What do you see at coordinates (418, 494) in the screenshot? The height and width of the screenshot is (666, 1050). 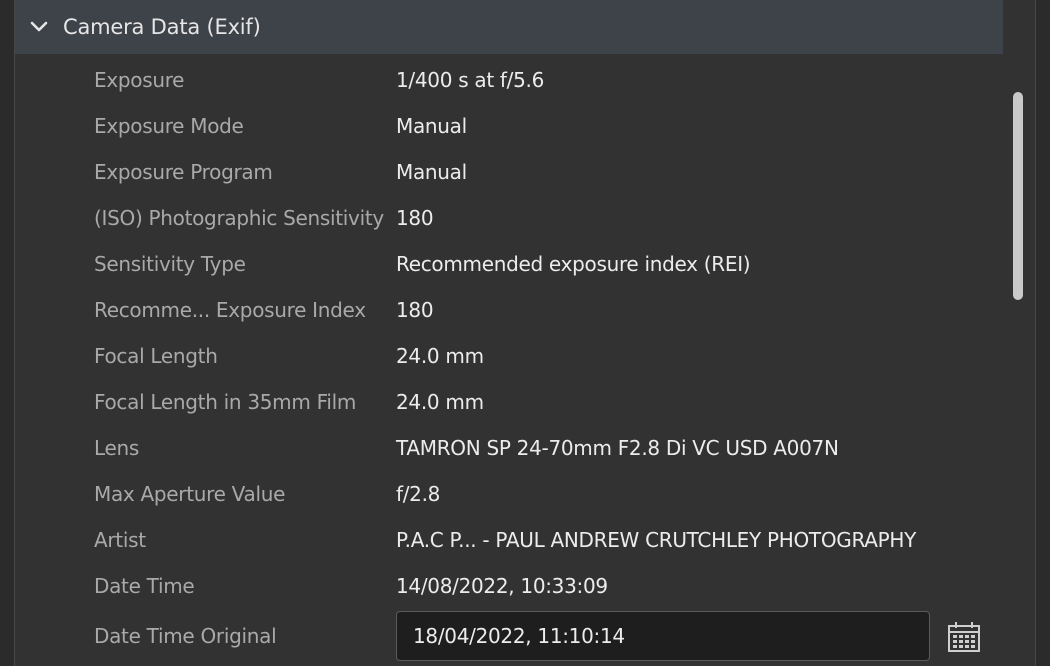 I see `field-value: f/2.8` at bounding box center [418, 494].